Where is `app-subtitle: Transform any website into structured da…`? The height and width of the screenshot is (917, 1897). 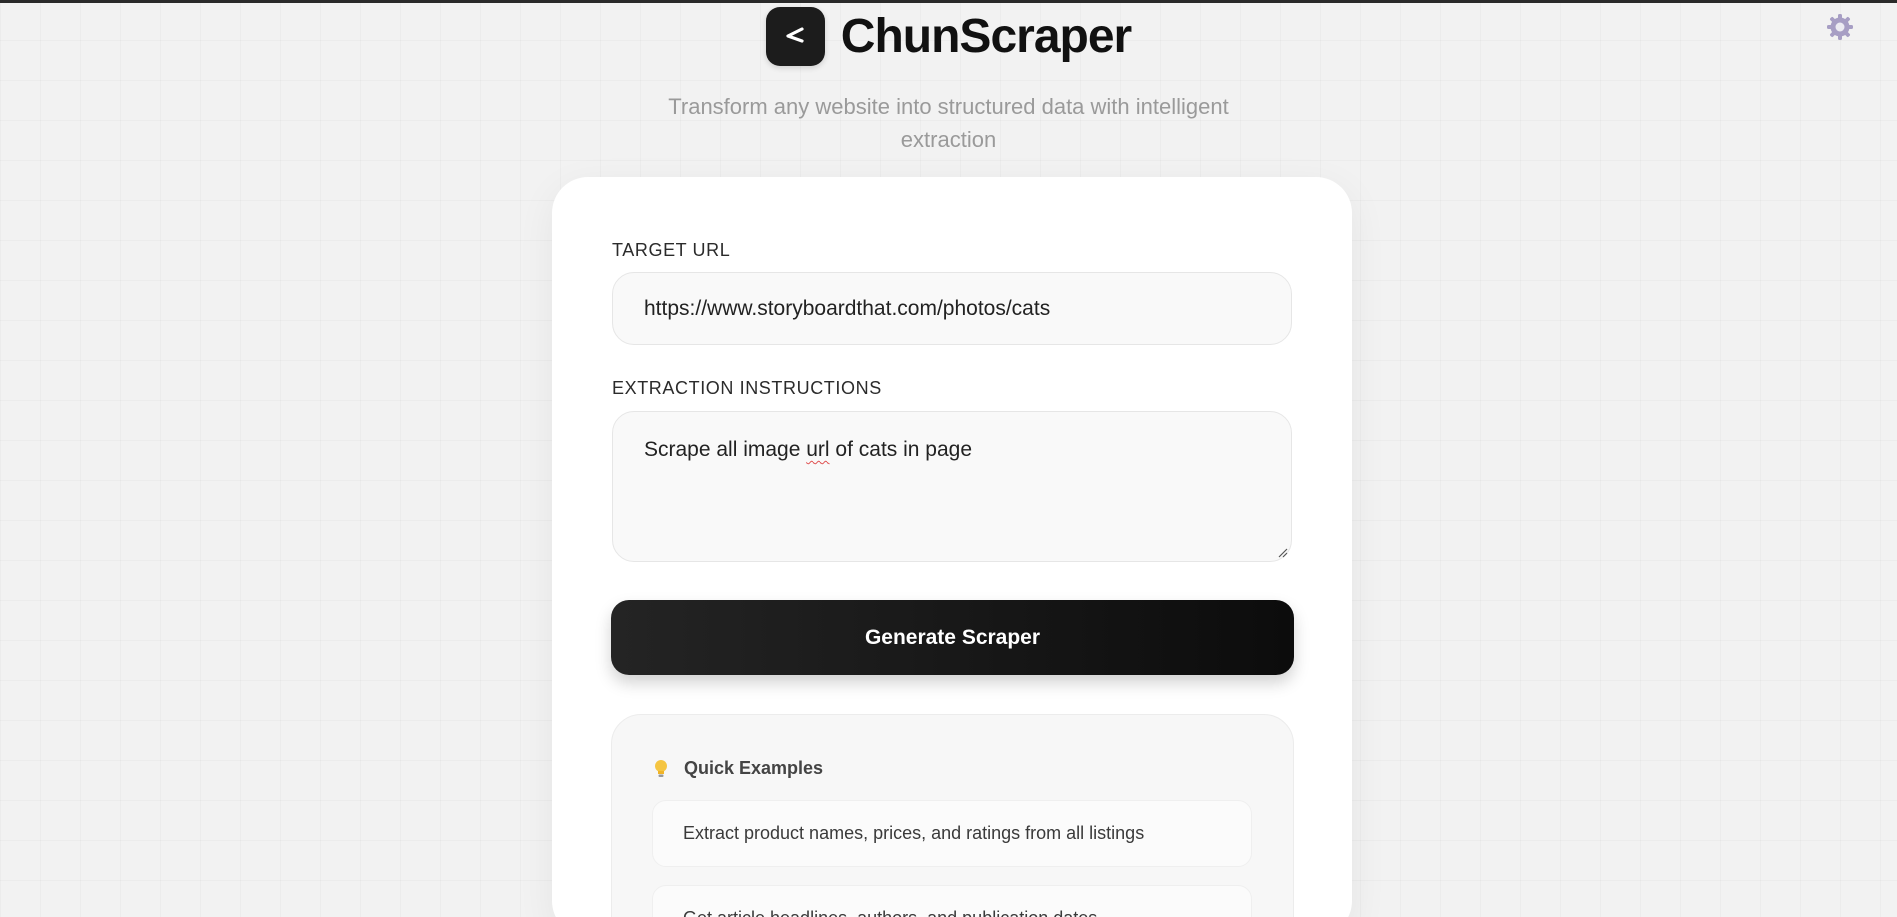
app-subtitle: Transform any website into structured da… is located at coordinates (948, 123).